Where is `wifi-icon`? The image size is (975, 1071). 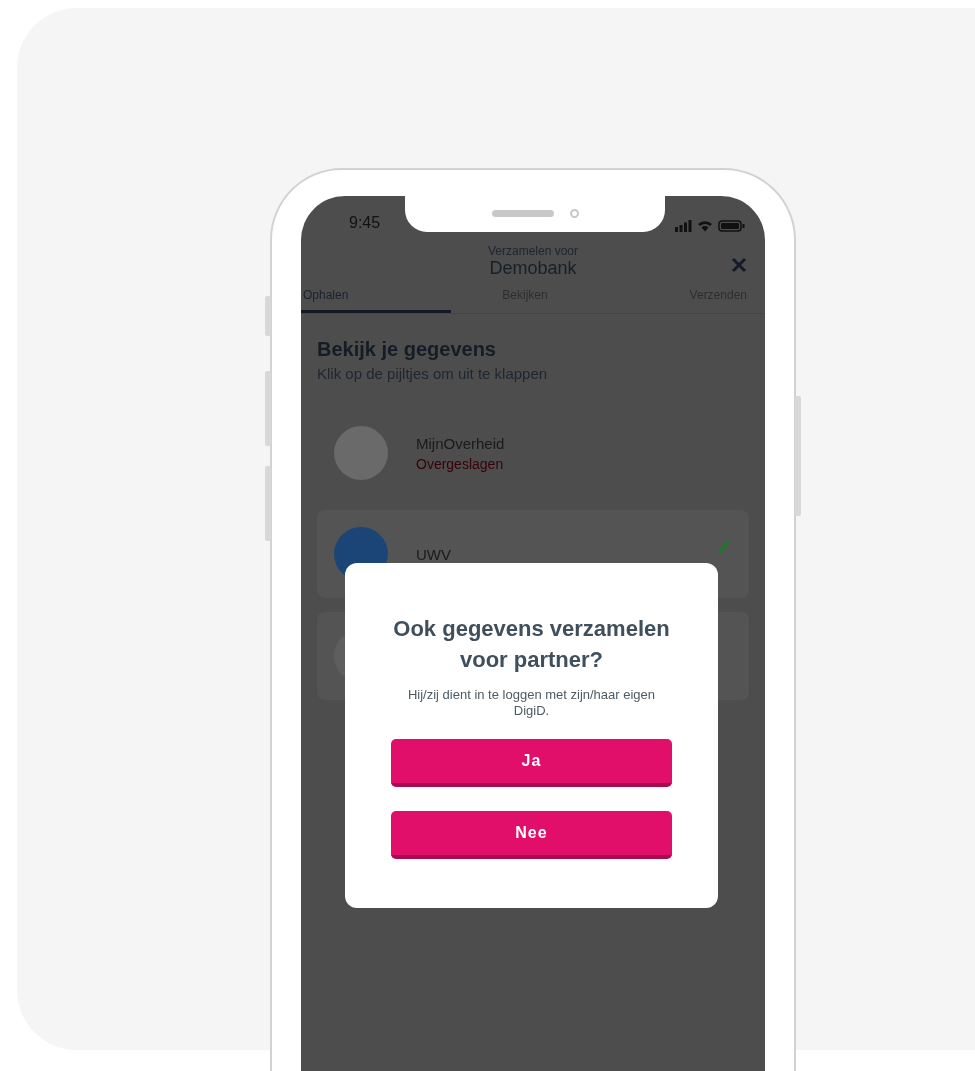 wifi-icon is located at coordinates (705, 226).